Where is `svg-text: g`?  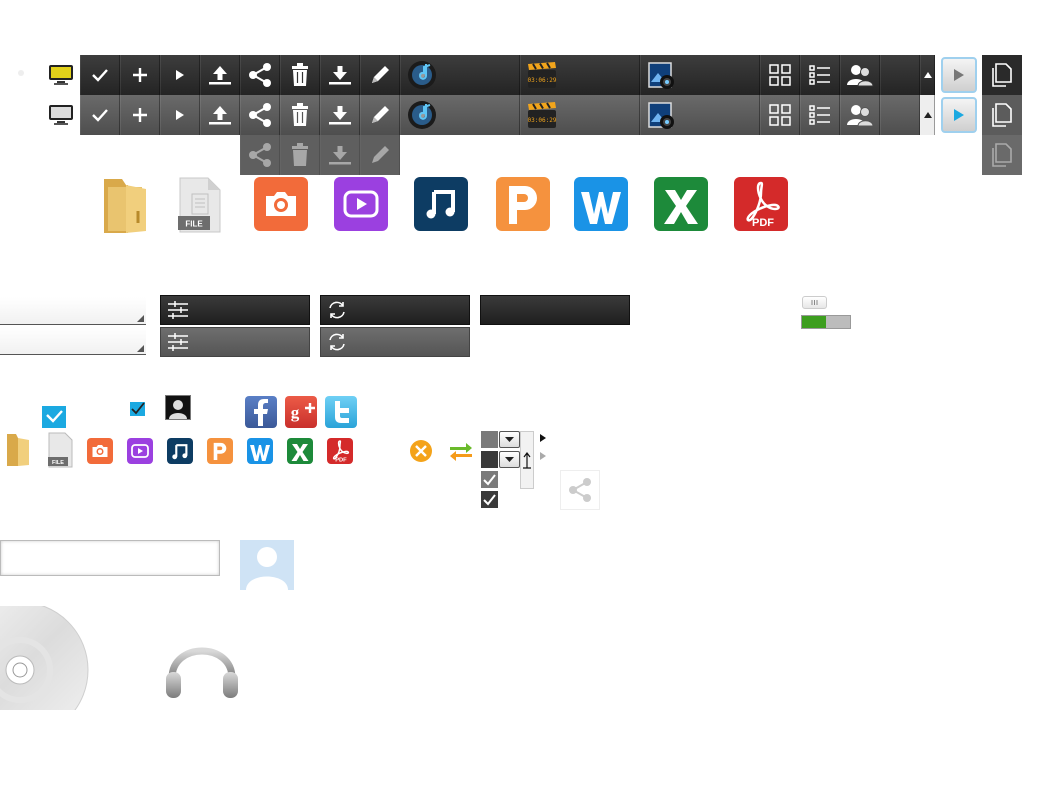
svg-text: g is located at coordinates (295, 412).